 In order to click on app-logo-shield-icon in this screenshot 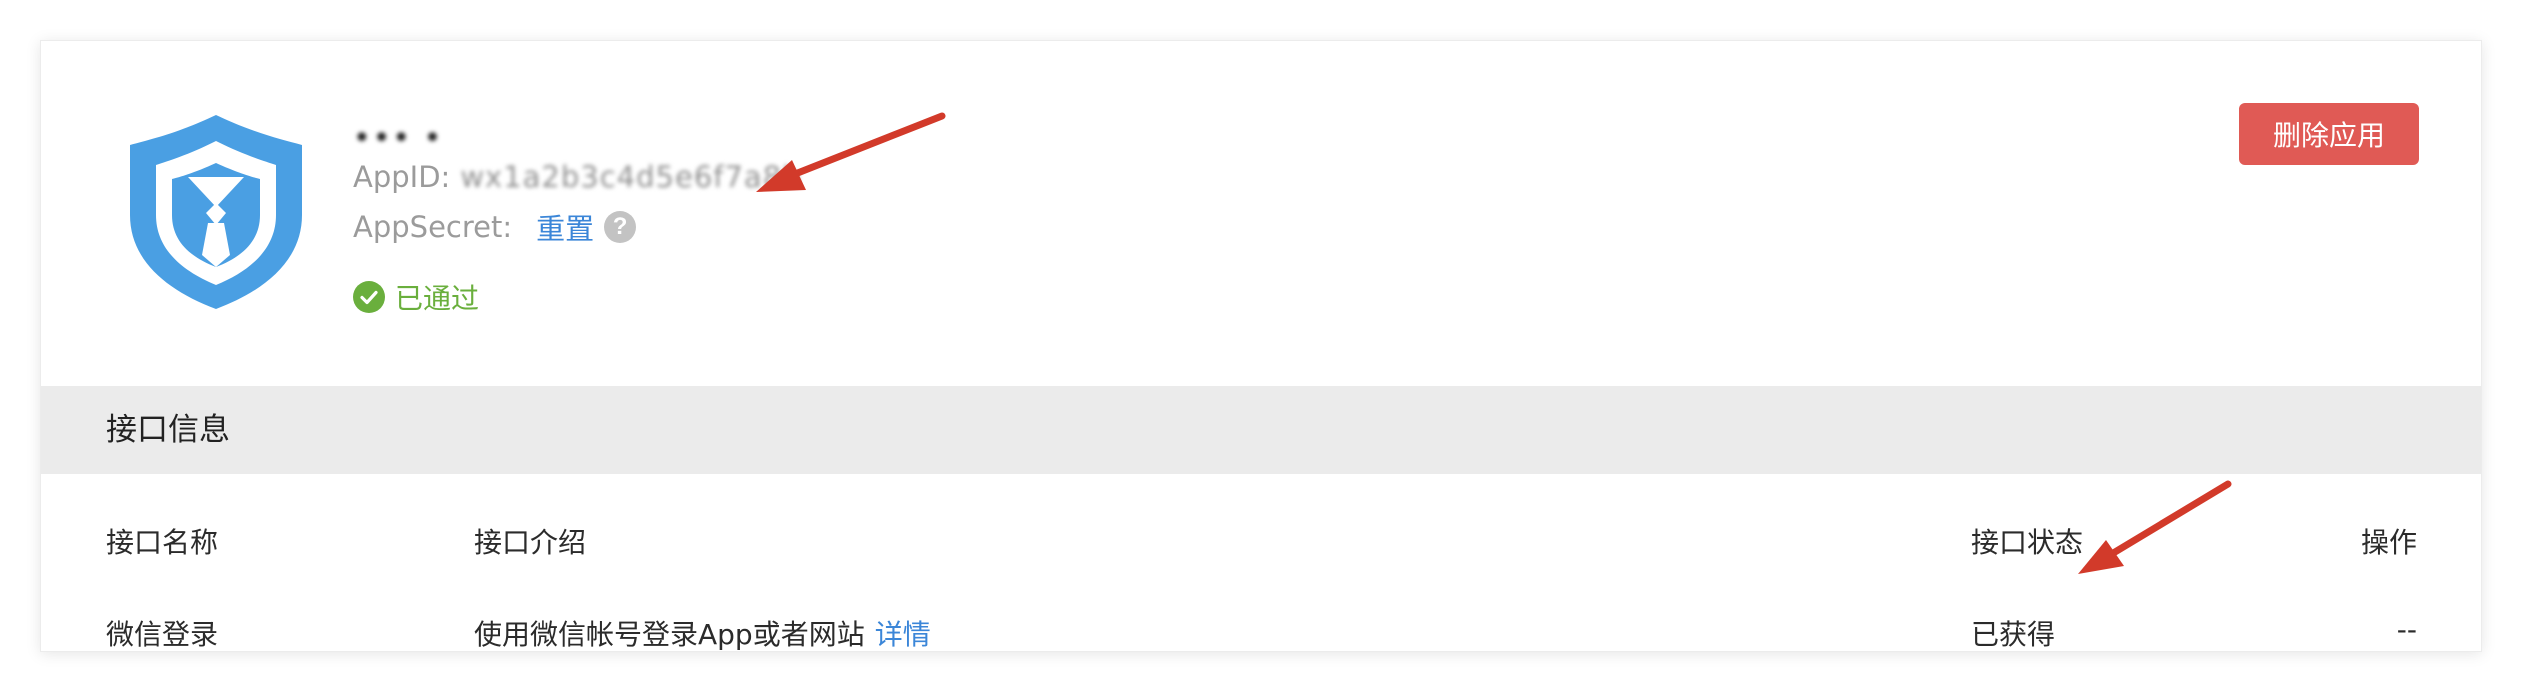, I will do `click(216, 212)`.